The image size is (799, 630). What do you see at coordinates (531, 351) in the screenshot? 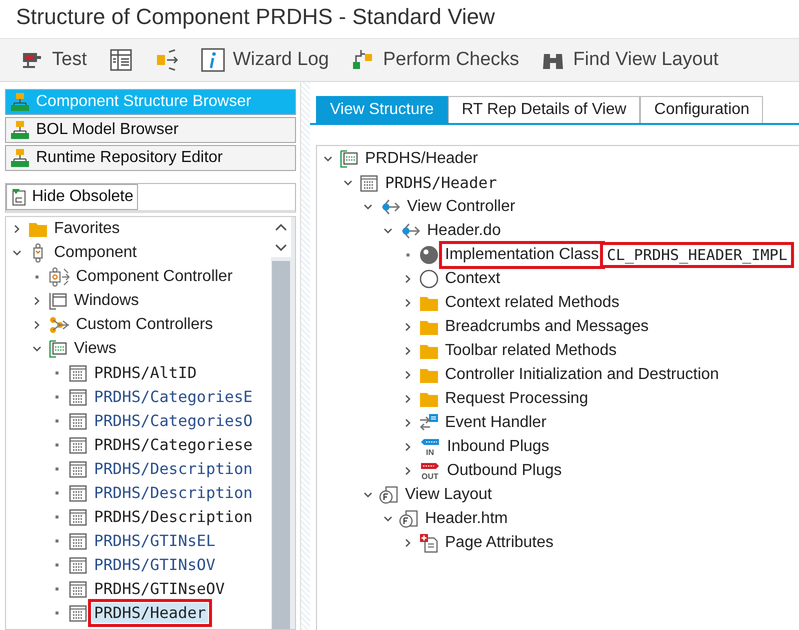
I see `tree-item: Toolbar related Methods` at bounding box center [531, 351].